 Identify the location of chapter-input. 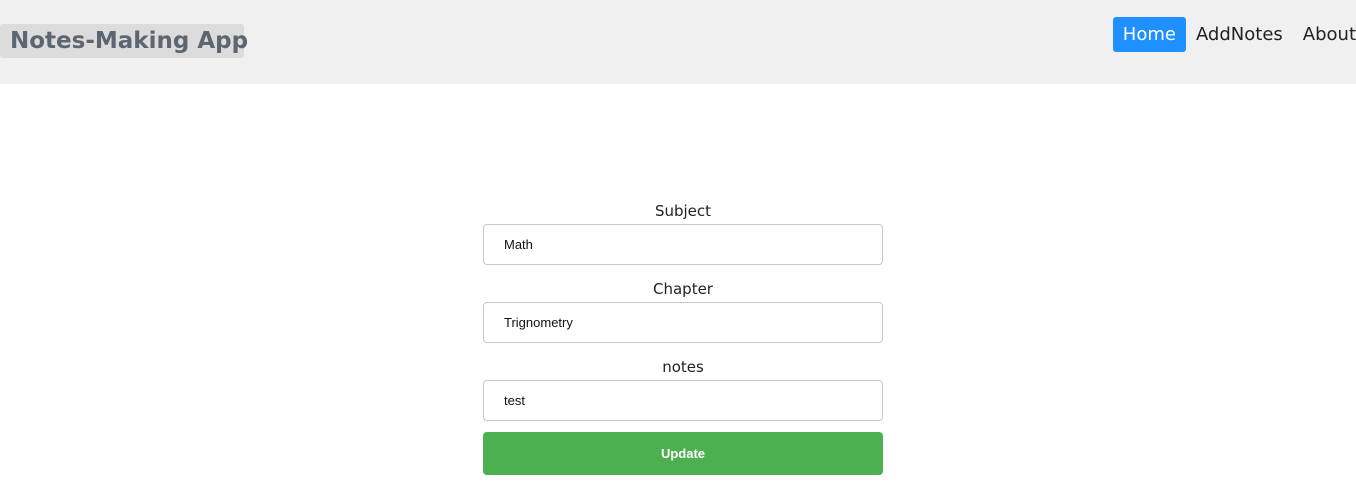
(683, 322).